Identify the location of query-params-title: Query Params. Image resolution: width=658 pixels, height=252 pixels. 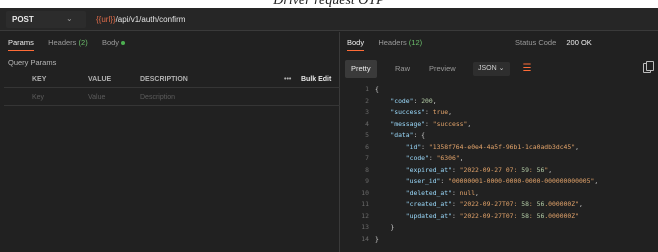
(32, 62).